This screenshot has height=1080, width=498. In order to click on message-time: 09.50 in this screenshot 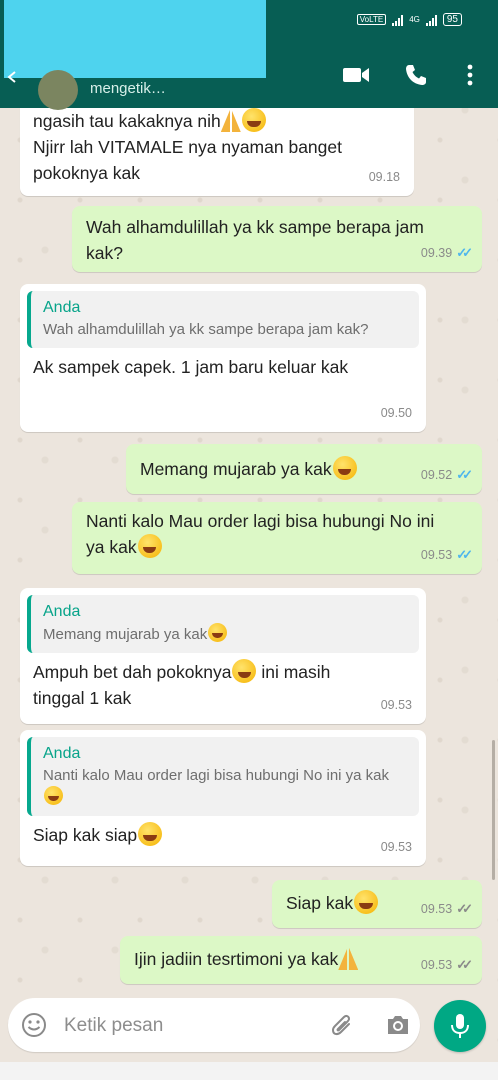, I will do `click(396, 413)`.